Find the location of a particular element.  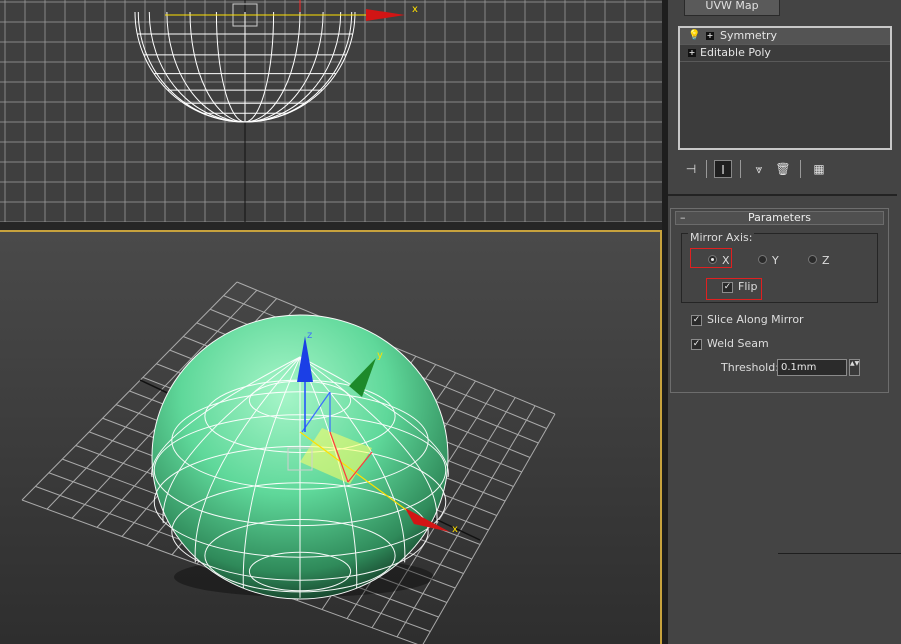

z-axis-label: z is located at coordinates (309, 335).